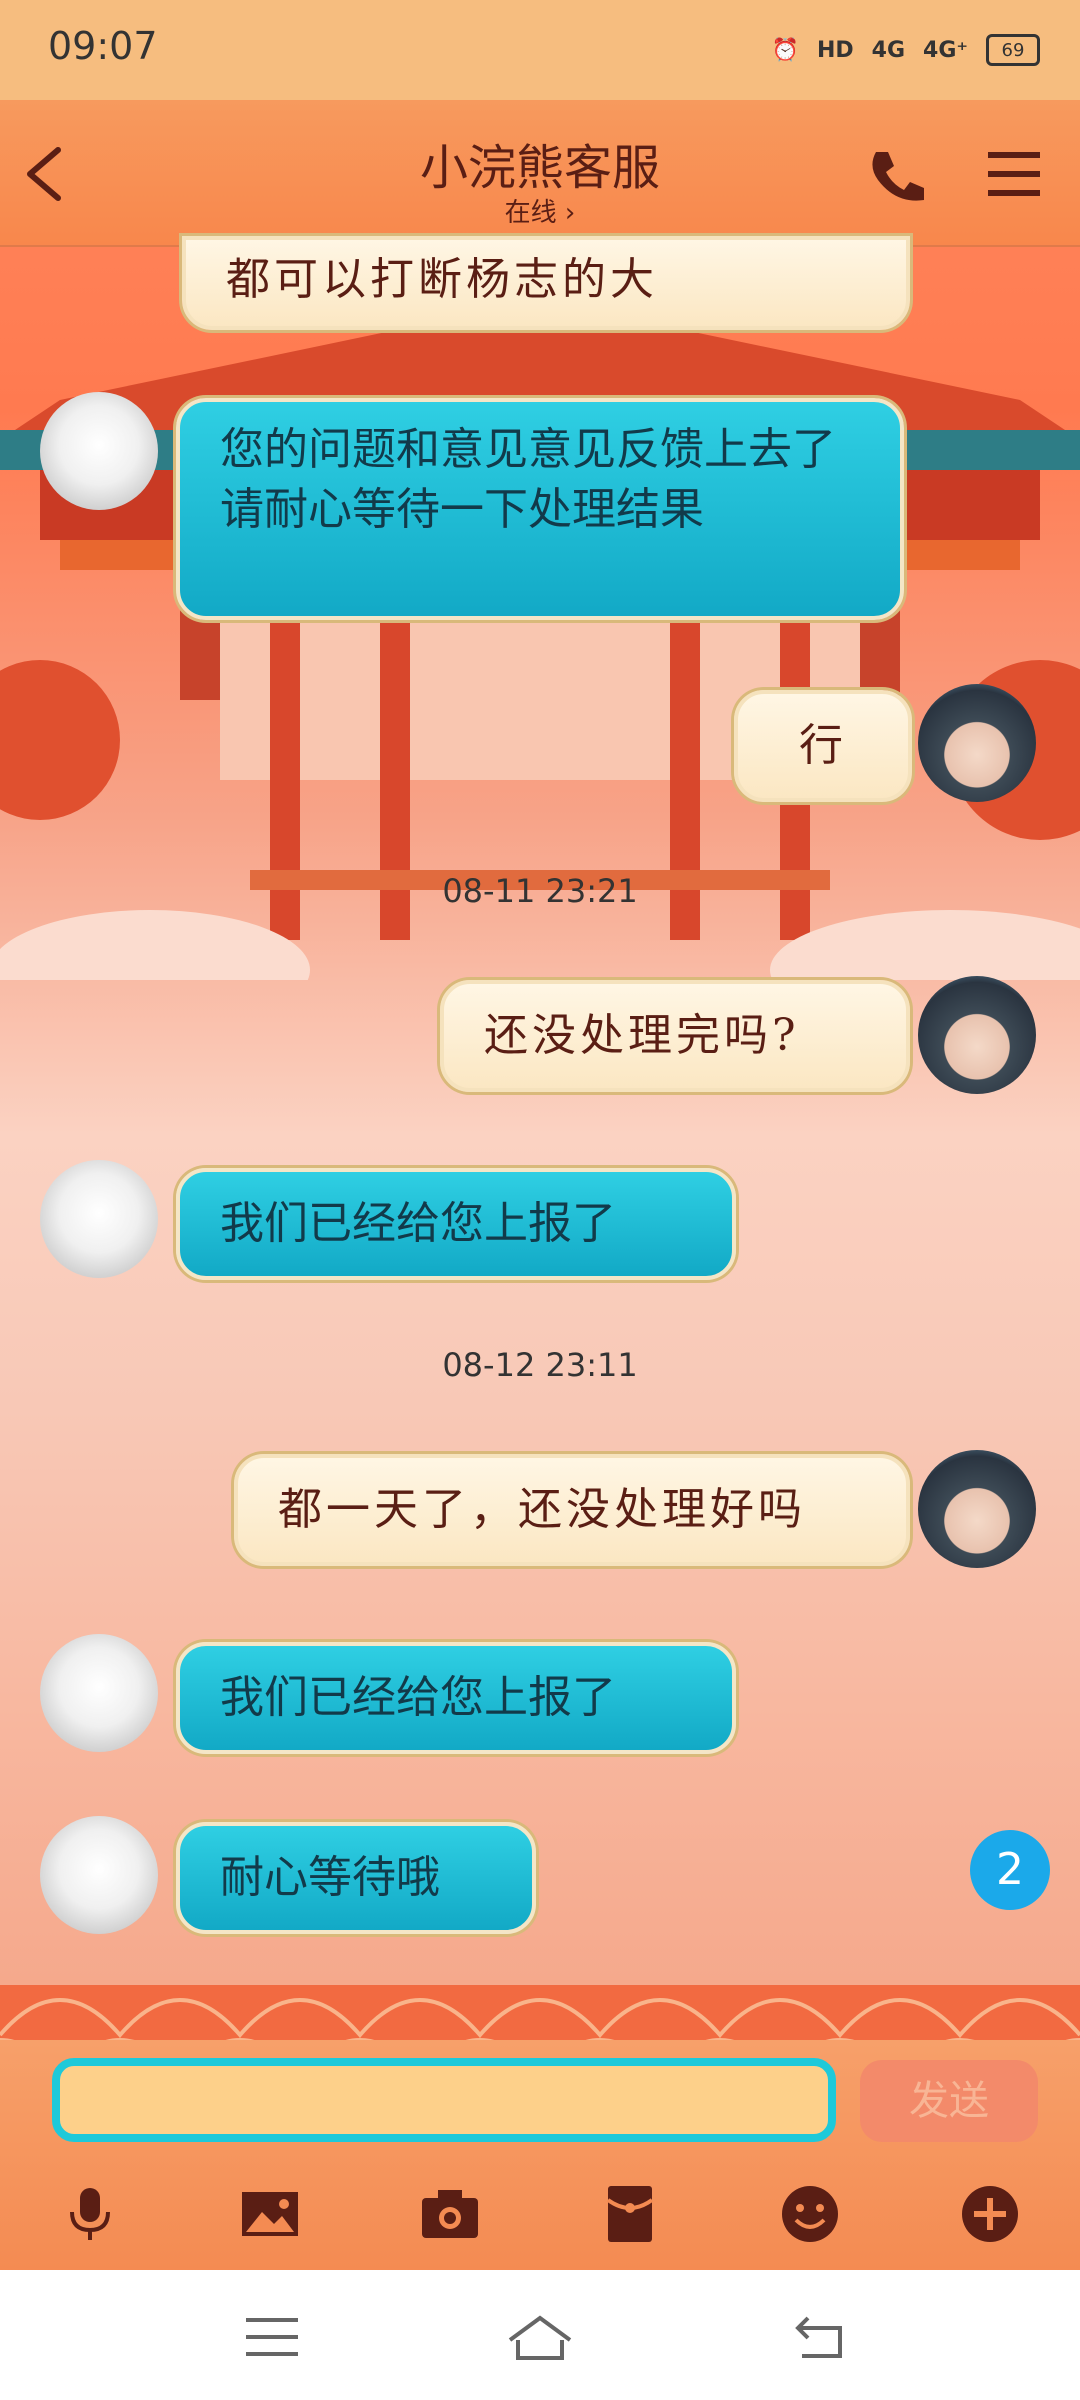 Image resolution: width=1080 pixels, height=2400 pixels. Describe the element at coordinates (630, 2214) in the screenshot. I see `red-packet-icon` at that location.